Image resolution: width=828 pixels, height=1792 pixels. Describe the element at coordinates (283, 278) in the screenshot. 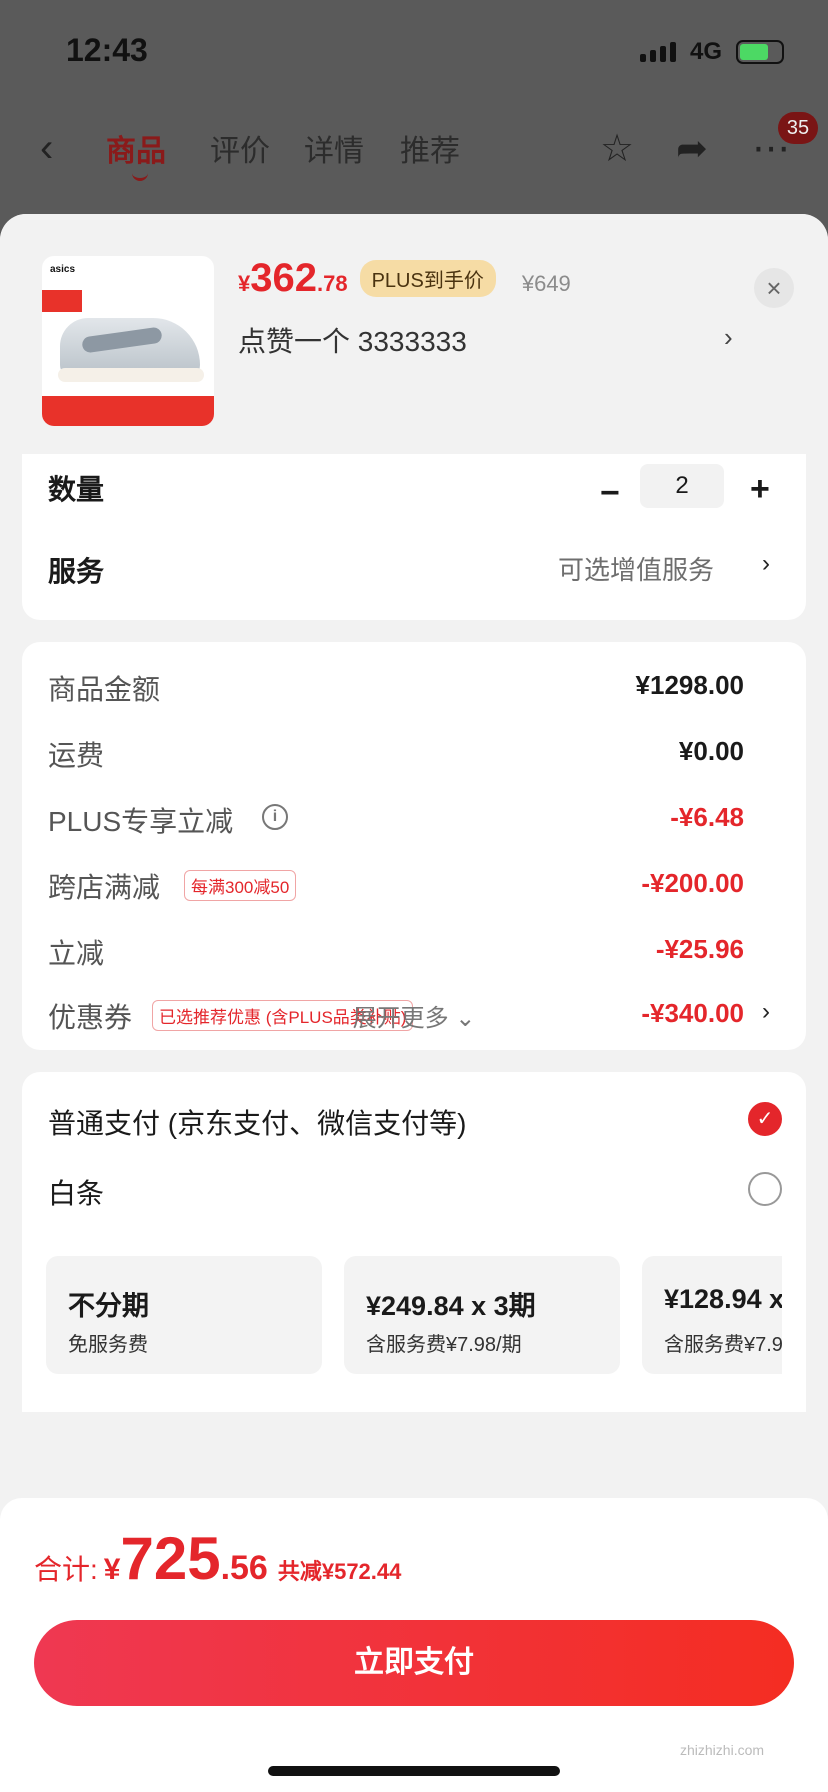

I see `price-integer: 362` at that location.